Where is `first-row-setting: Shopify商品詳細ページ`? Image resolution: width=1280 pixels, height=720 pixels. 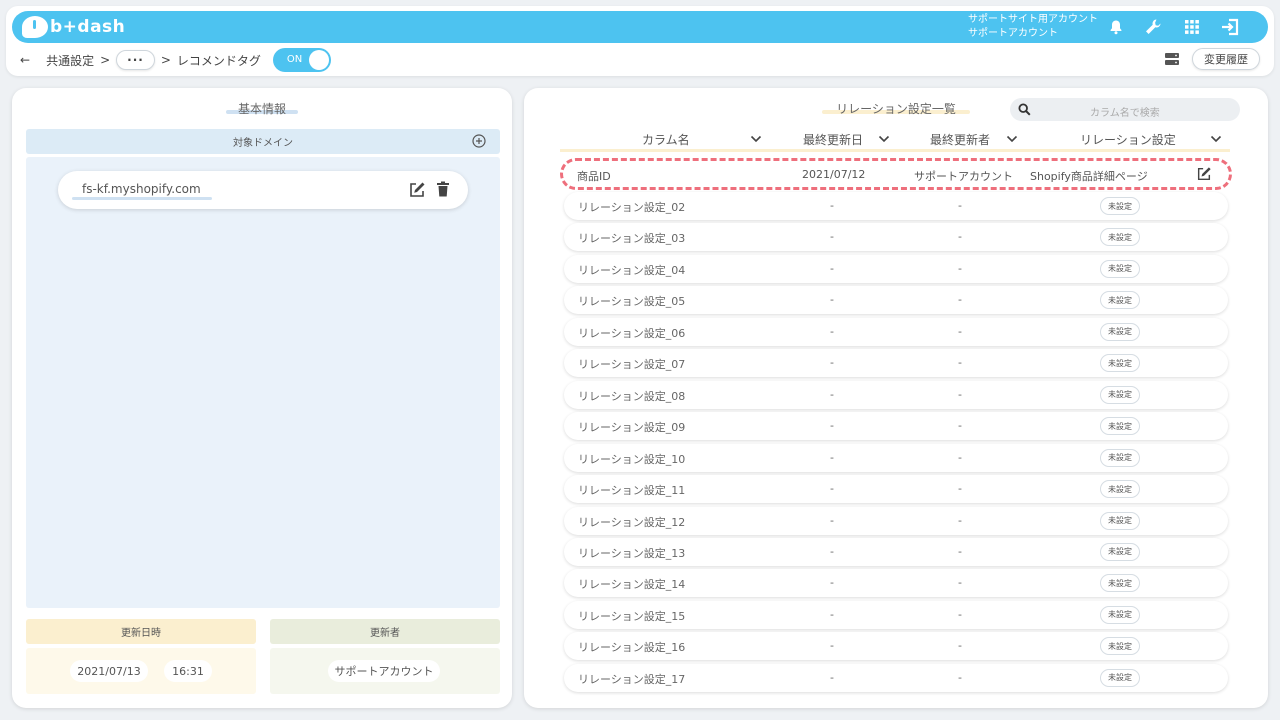
first-row-setting: Shopify商品詳細ページ is located at coordinates (1089, 176).